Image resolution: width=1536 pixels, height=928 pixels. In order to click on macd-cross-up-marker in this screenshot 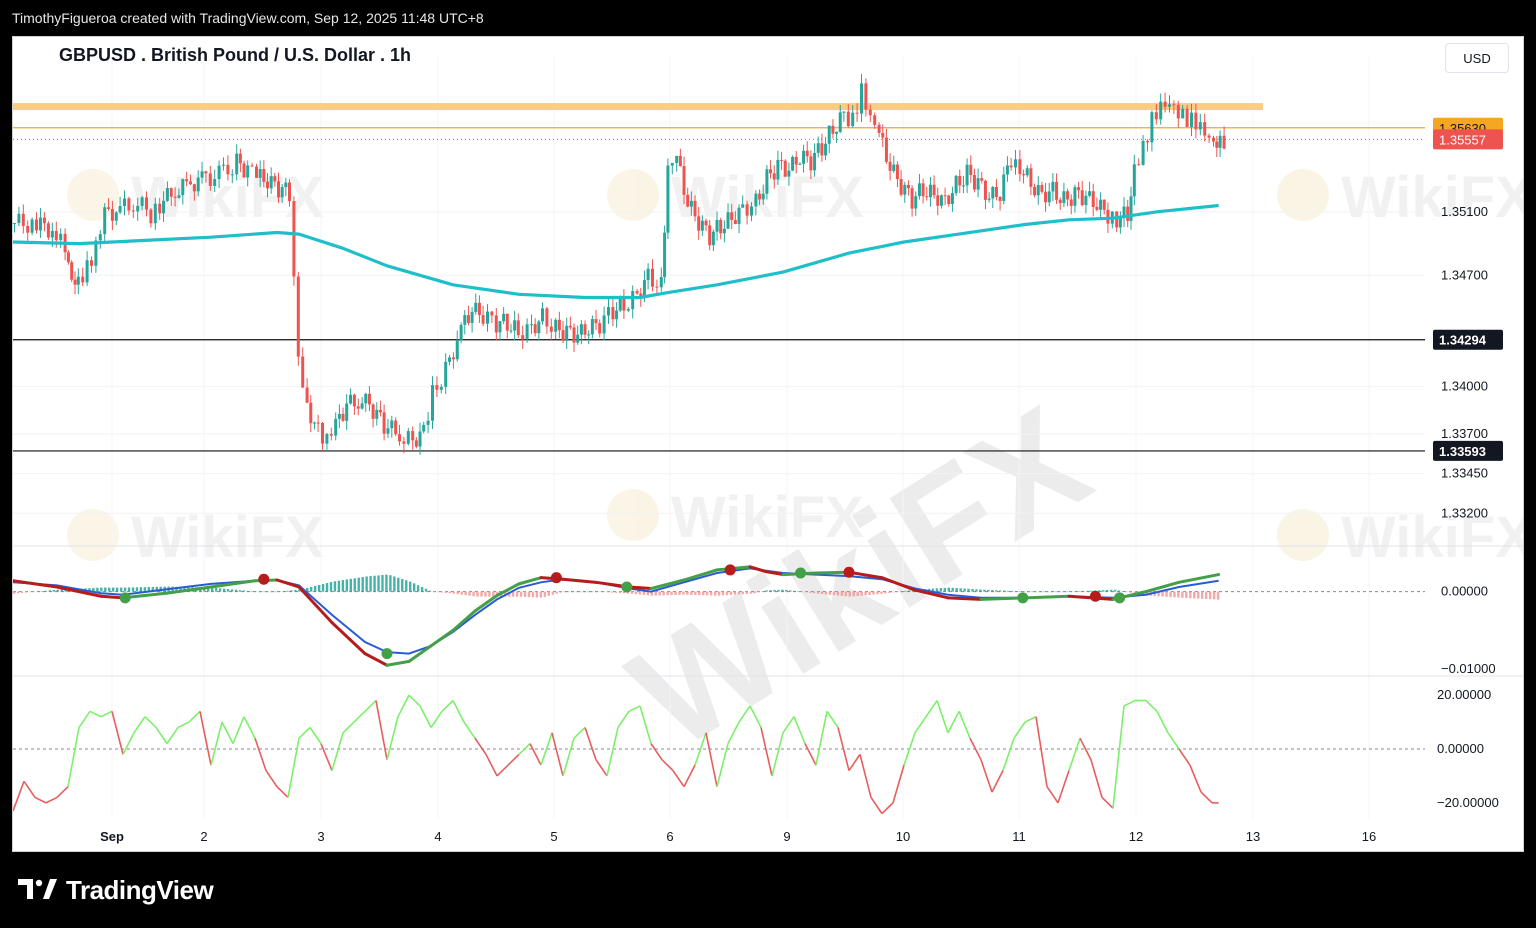, I will do `click(125, 598)`.